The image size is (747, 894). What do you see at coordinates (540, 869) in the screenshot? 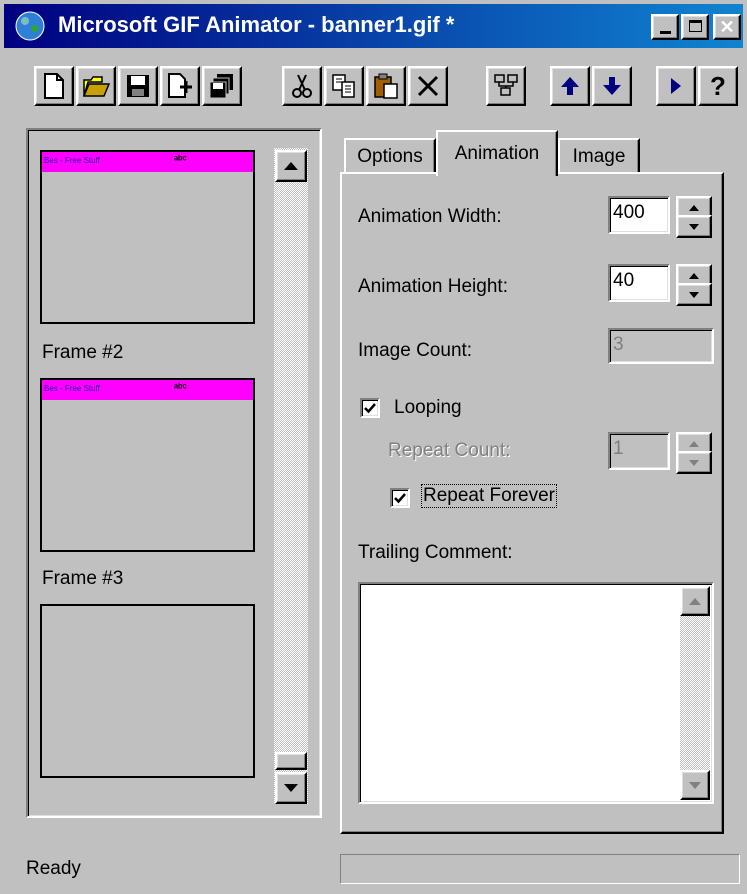
I see `status-progress-panel` at bounding box center [540, 869].